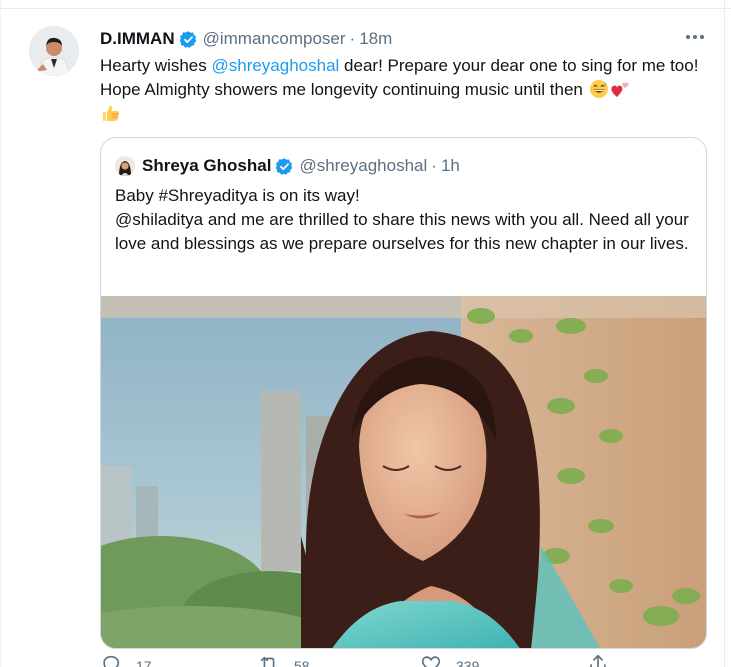  Describe the element at coordinates (144, 662) in the screenshot. I see `reply-count: 17` at that location.